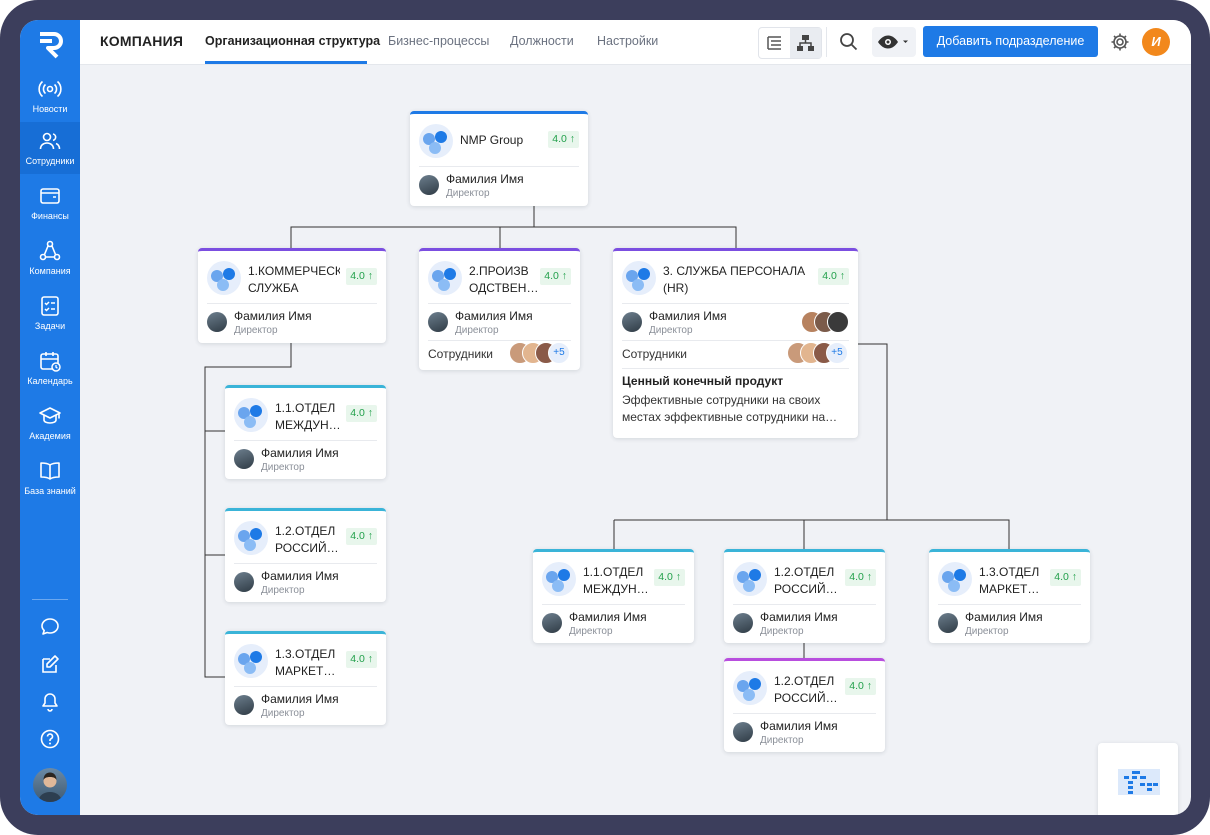  I want to click on current-user-avatar, so click(50, 785).